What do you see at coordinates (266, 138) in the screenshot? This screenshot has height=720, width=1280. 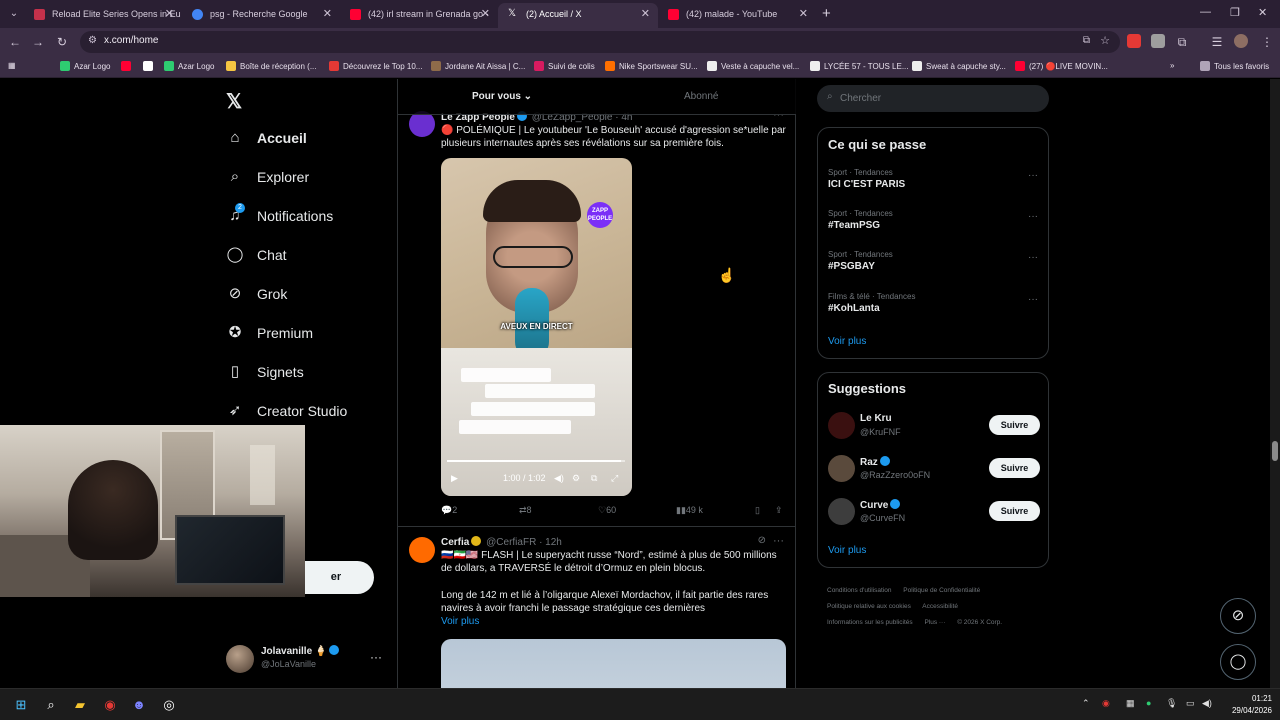 I see `nav-home: ⌂ Accueil` at bounding box center [266, 138].